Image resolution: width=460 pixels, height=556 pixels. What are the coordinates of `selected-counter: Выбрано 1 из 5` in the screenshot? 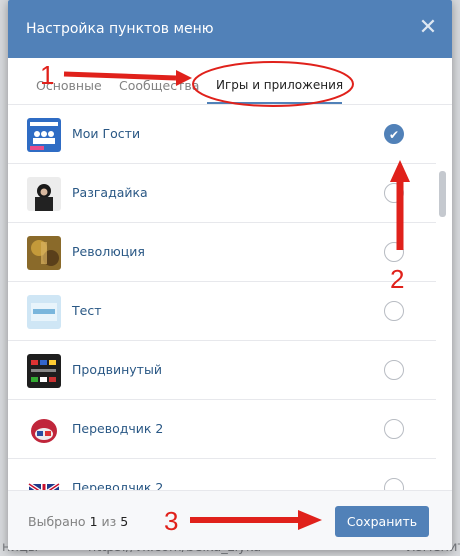 It's located at (78, 521).